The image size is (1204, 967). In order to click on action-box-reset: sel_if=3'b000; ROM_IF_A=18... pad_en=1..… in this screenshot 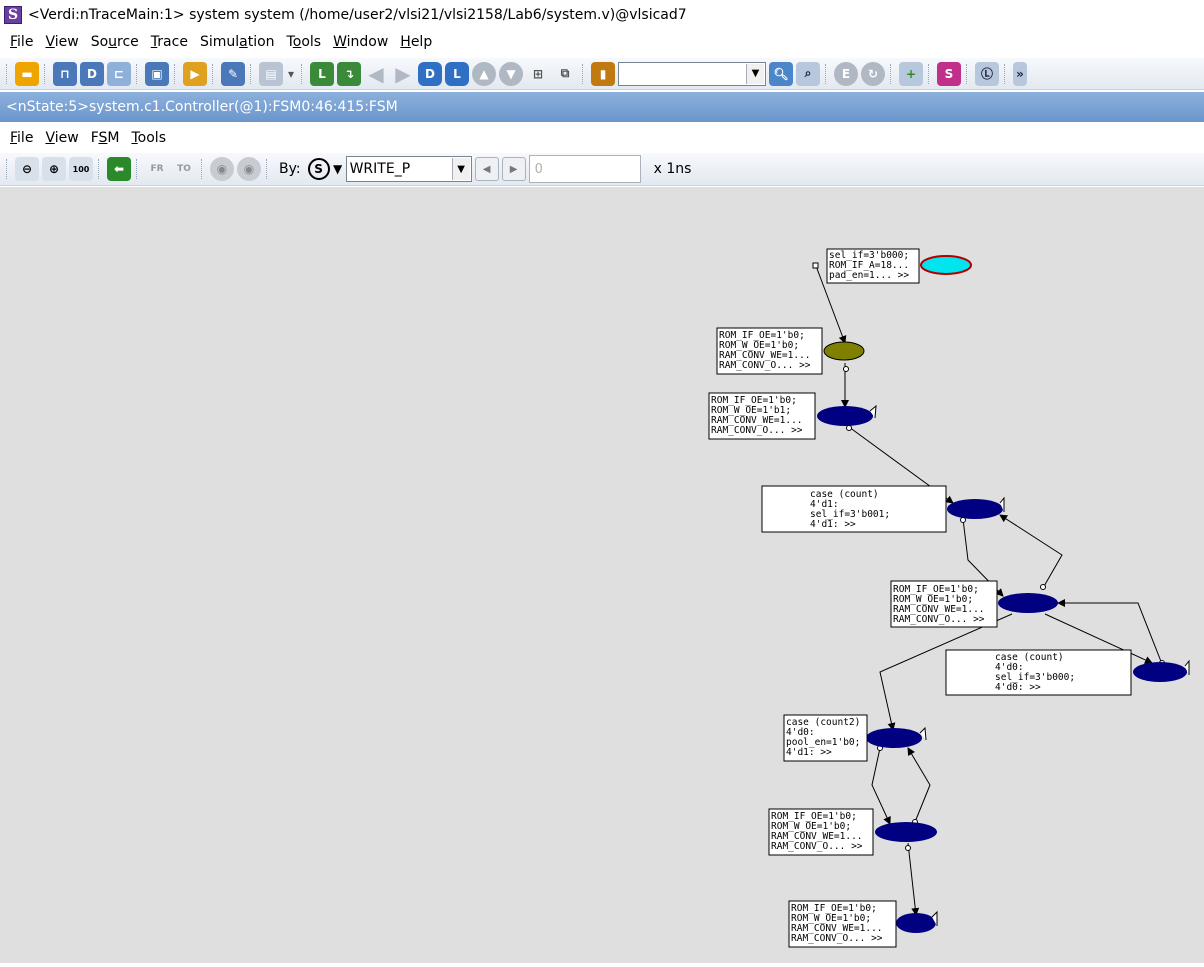, I will do `click(873, 266)`.